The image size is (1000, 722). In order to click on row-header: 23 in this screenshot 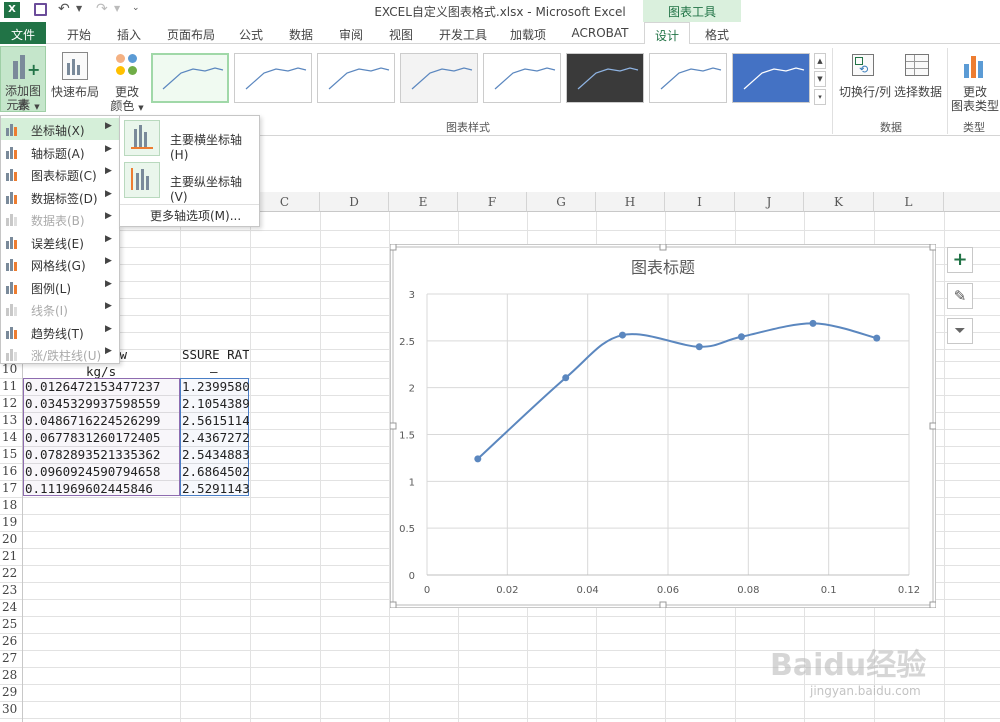, I will do `click(11, 591)`.